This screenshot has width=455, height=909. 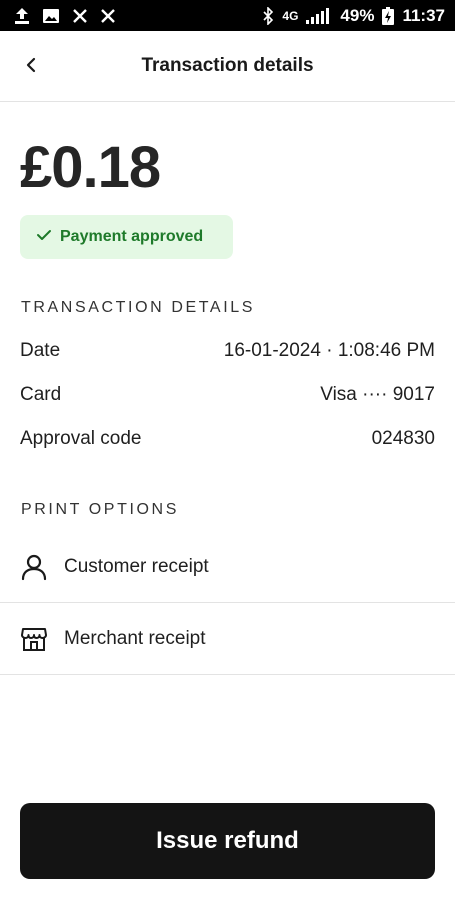 I want to click on detail-value: 024830, so click(x=403, y=438).